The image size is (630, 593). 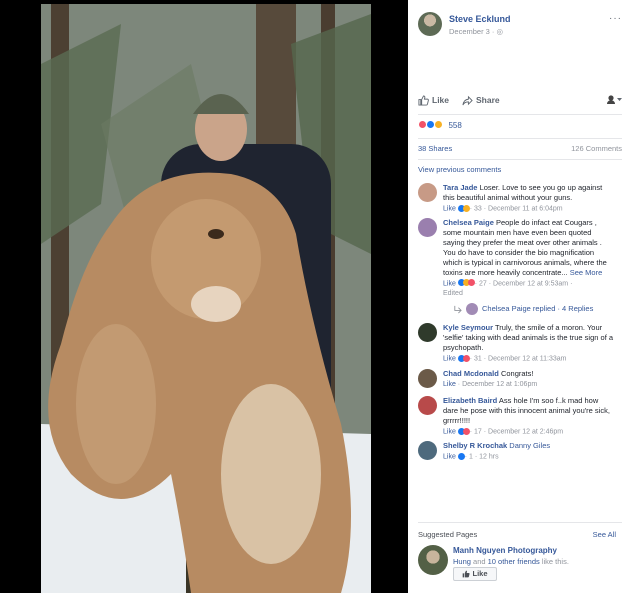 I want to click on shares-count: 38 Shares, so click(x=435, y=148).